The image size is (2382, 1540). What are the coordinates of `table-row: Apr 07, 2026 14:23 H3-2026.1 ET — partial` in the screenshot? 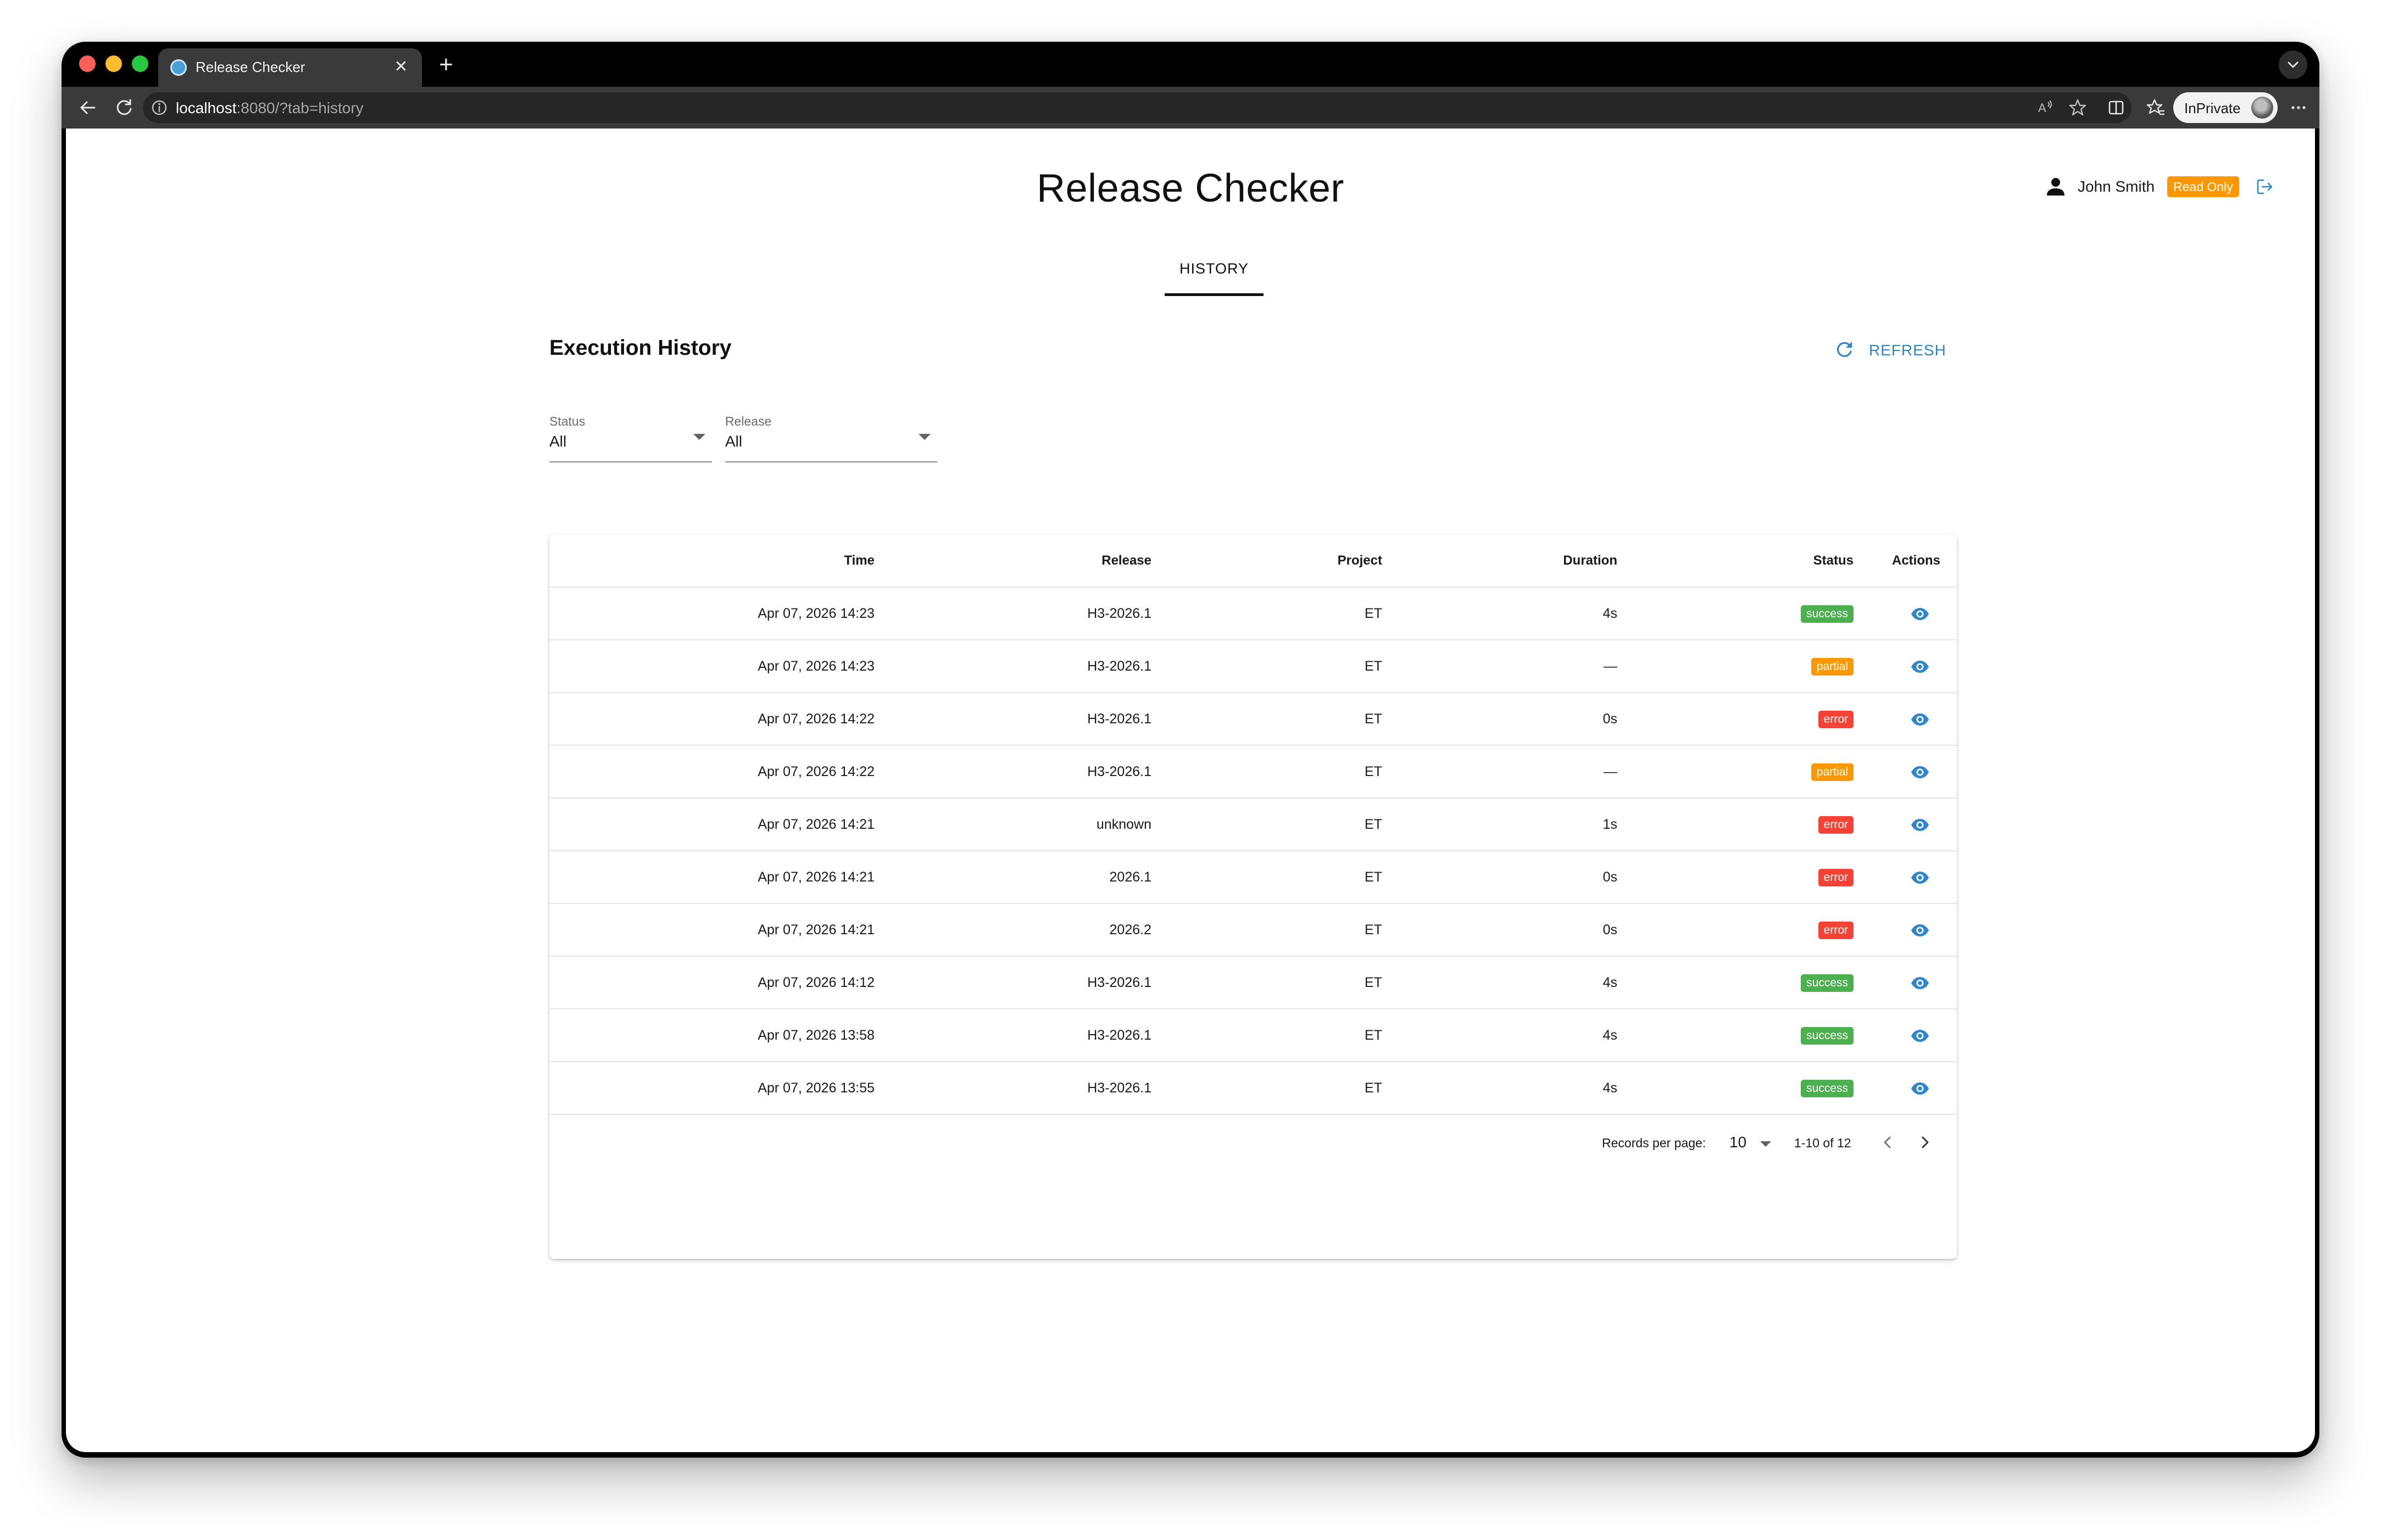 It's located at (1253, 666).